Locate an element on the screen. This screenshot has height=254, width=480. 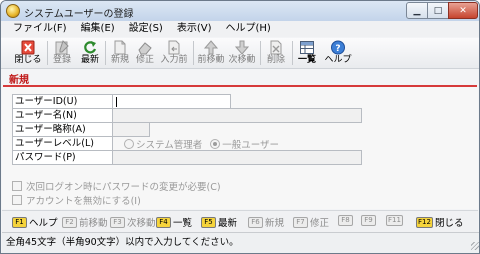
close-doc-icon is located at coordinates (28, 47).